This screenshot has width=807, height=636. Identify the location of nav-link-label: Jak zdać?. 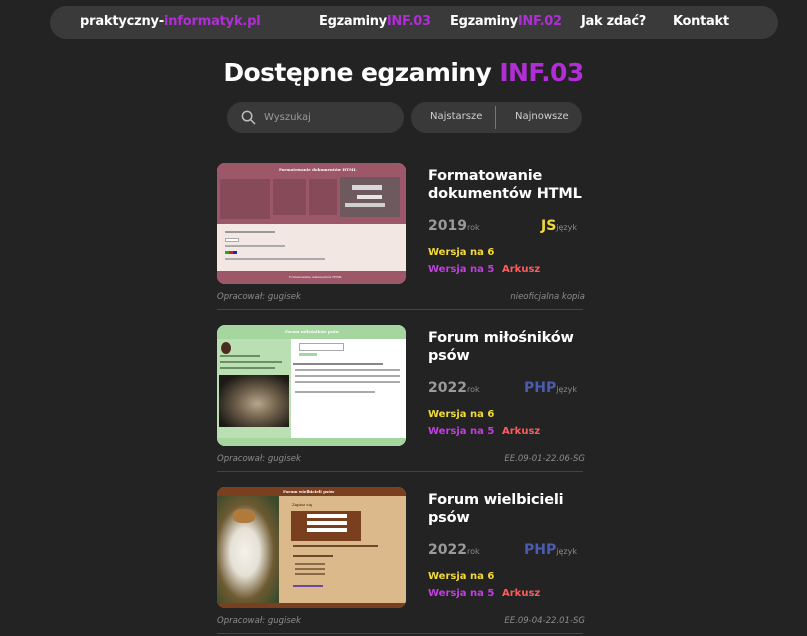
(613, 21).